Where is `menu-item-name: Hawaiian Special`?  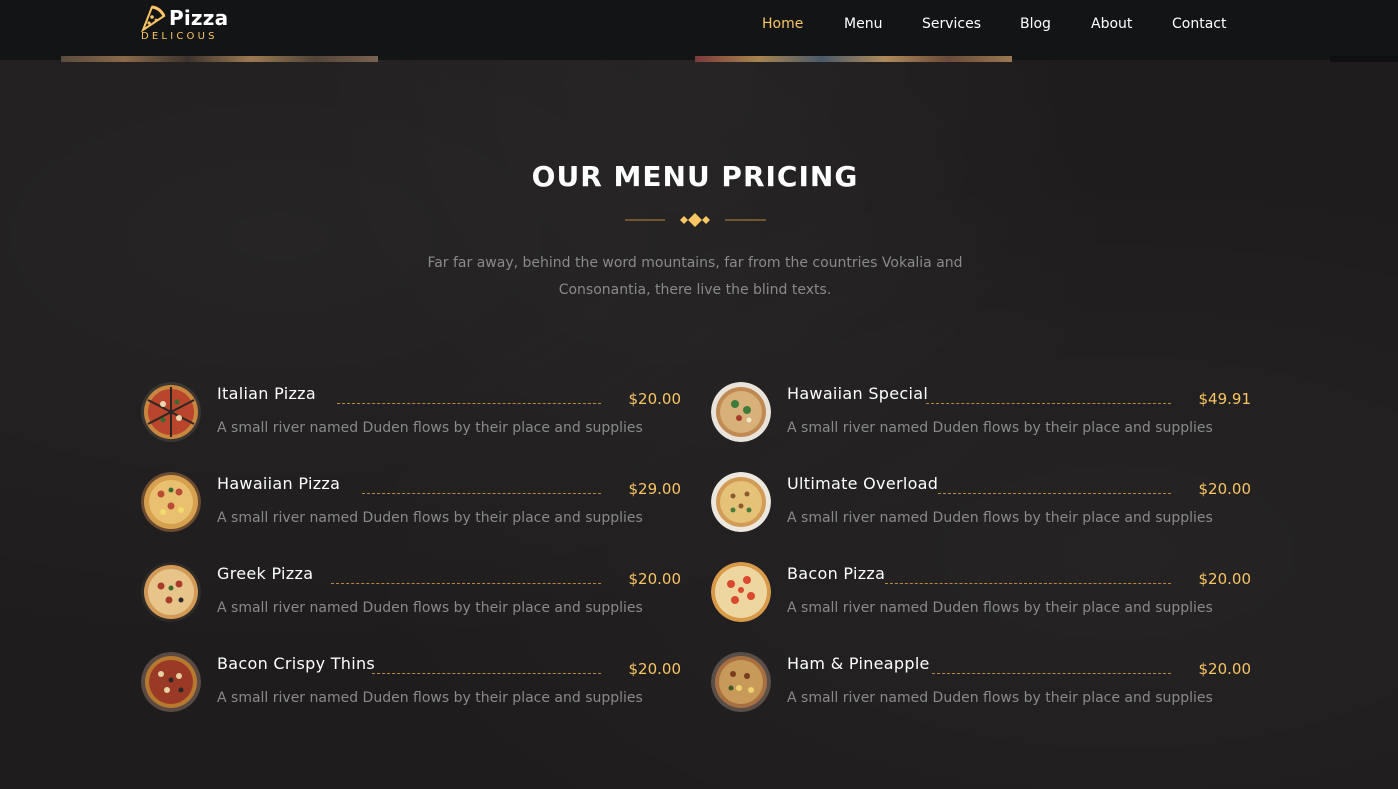 menu-item-name: Hawaiian Special is located at coordinates (858, 393).